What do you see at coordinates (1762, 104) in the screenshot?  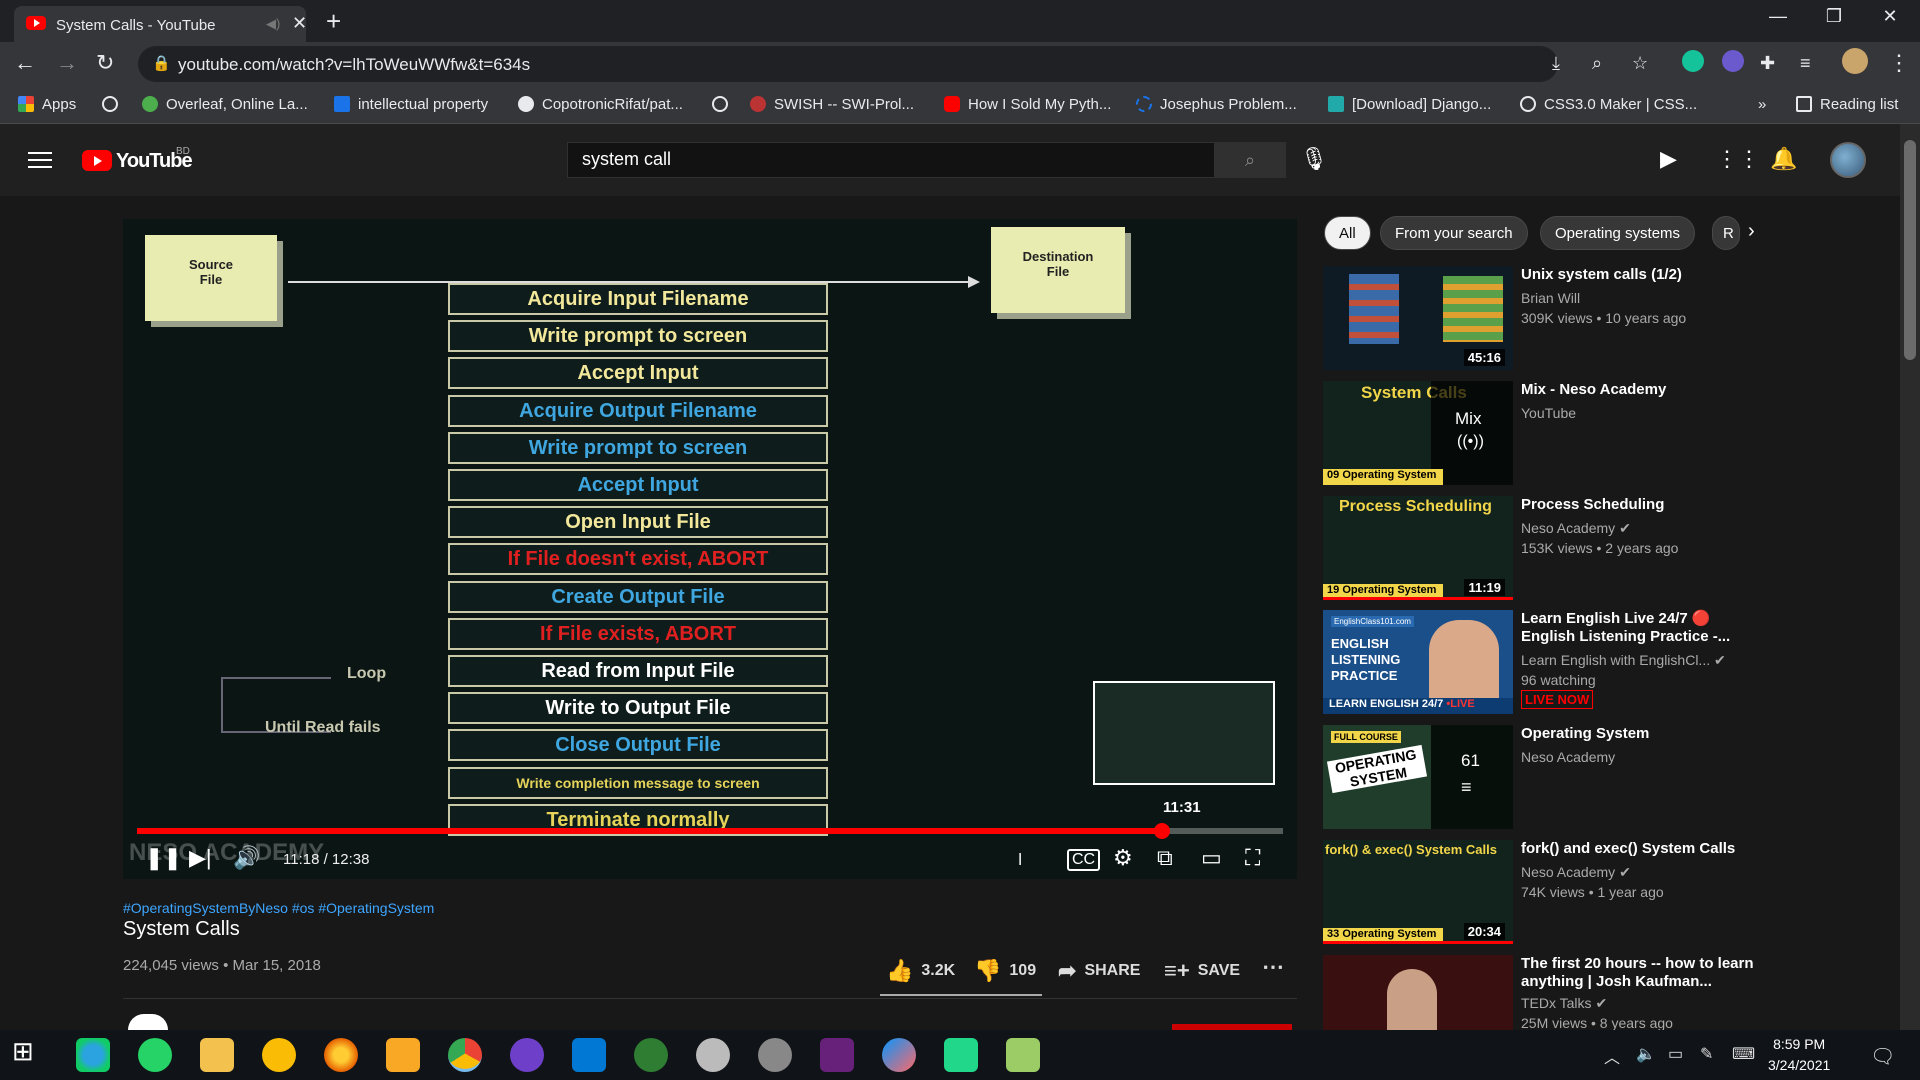 I see `bookmarks-overflow-button: »` at bounding box center [1762, 104].